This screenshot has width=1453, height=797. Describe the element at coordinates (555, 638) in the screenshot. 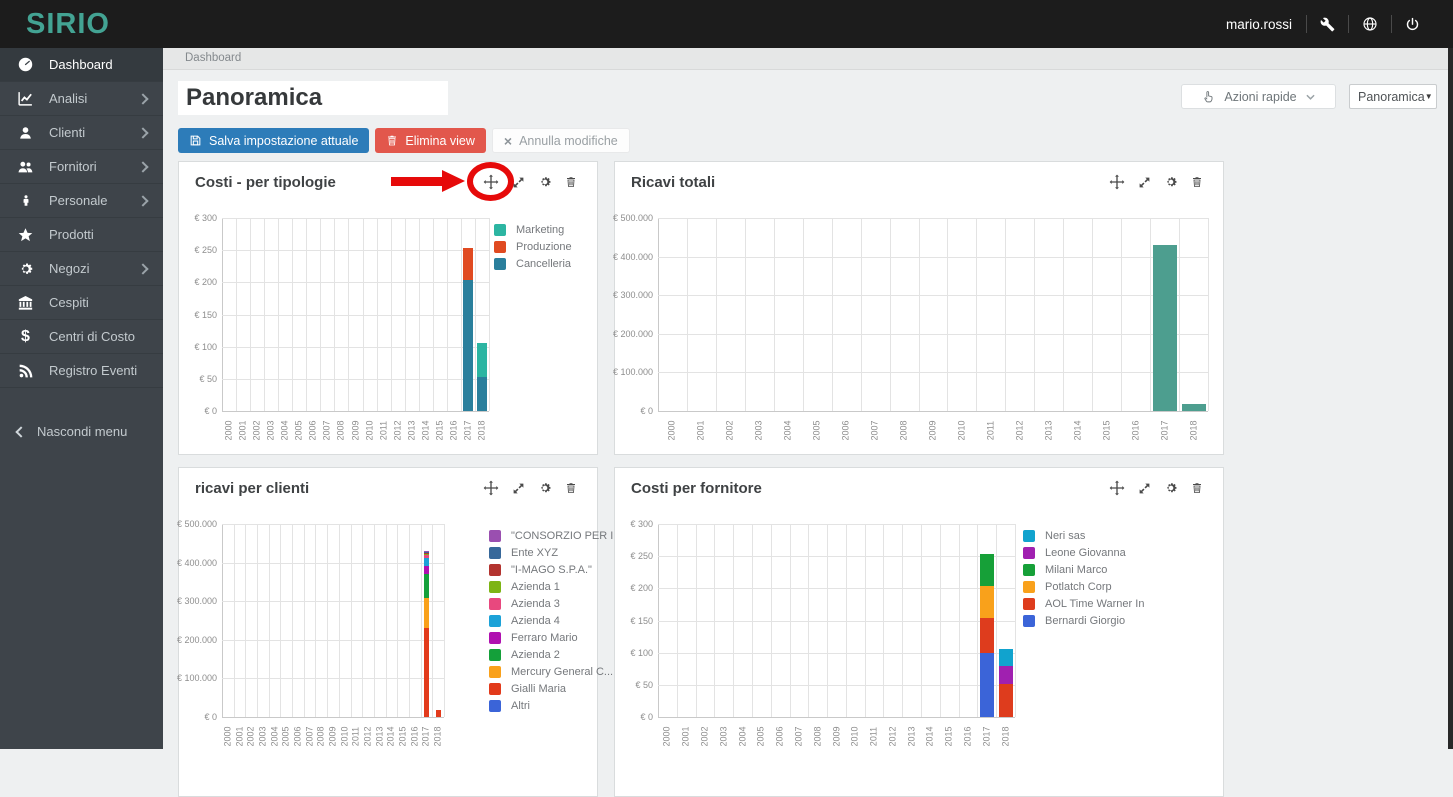

I see `legend-item: Ferraro Mario` at that location.